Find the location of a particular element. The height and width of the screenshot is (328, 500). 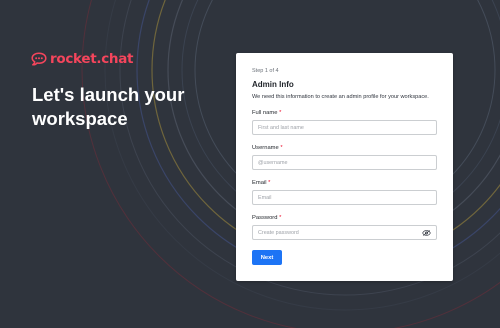

password-label: Password * is located at coordinates (344, 218).